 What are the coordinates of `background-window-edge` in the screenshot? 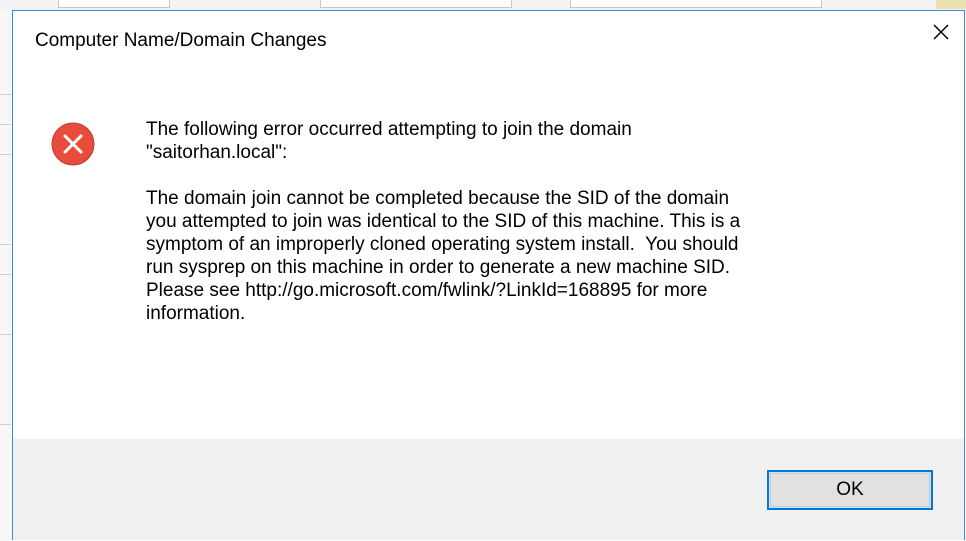 It's located at (6, 275).